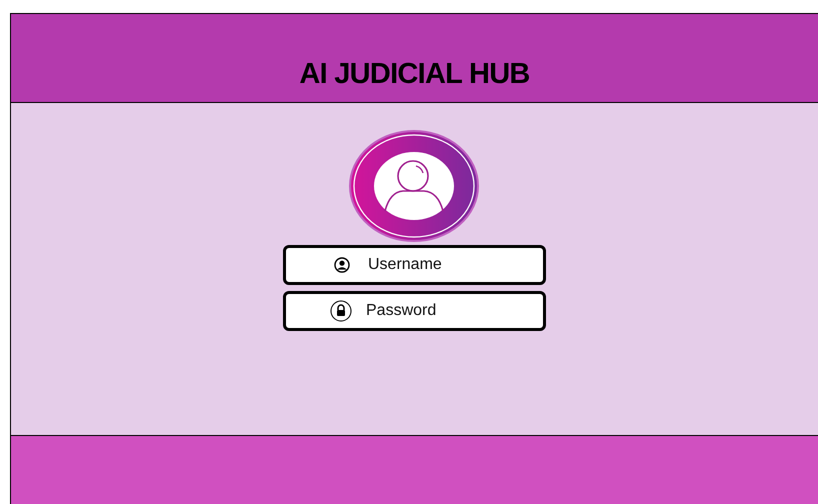  I want to click on username-field: Username, so click(414, 265).